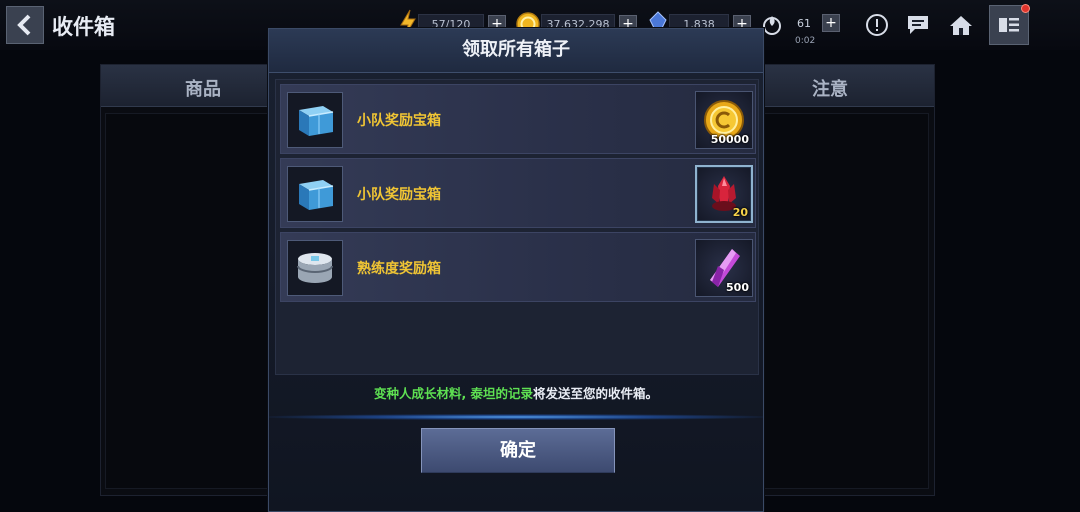 Image resolution: width=1080 pixels, height=512 pixels. Describe the element at coordinates (724, 268) in the screenshot. I see `reward-slot: 500` at that location.